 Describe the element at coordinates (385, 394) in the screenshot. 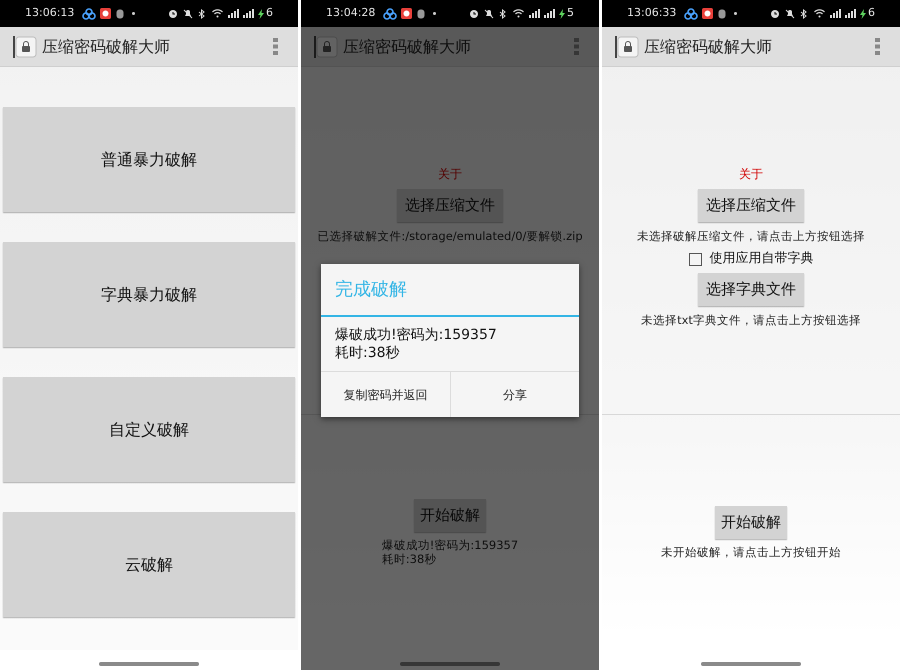

I see `dialog-button: 复制密码并返回` at that location.